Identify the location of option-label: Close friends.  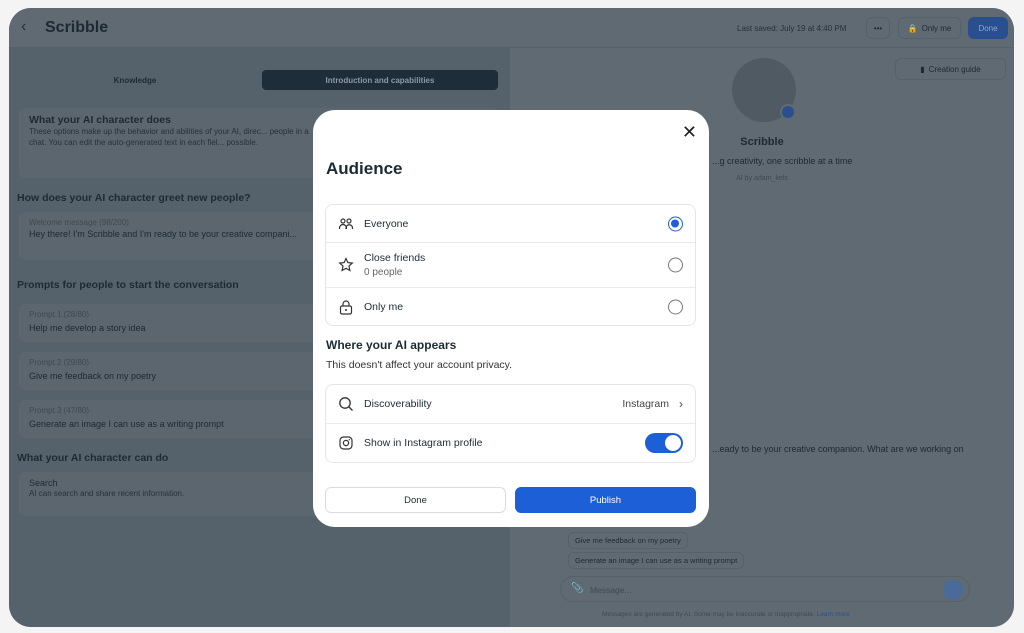
(395, 258).